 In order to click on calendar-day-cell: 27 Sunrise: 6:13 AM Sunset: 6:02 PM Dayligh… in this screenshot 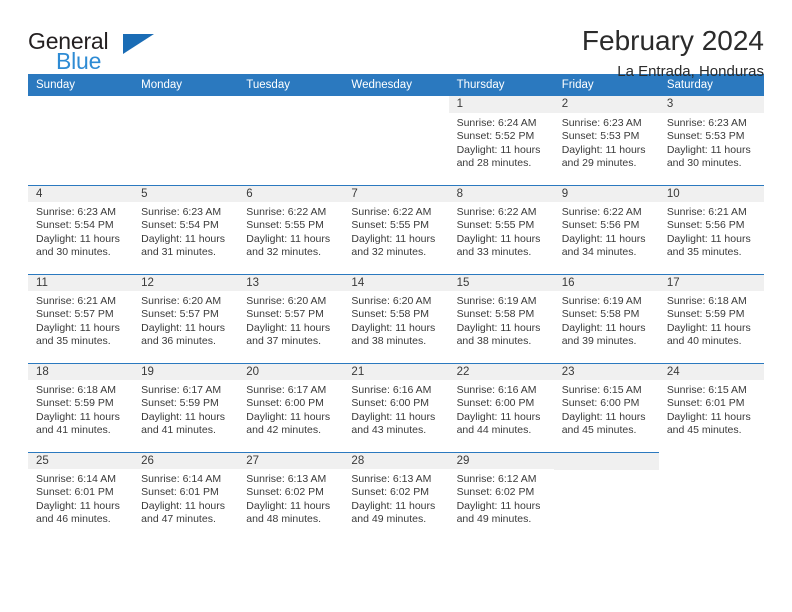, I will do `click(291, 496)`.